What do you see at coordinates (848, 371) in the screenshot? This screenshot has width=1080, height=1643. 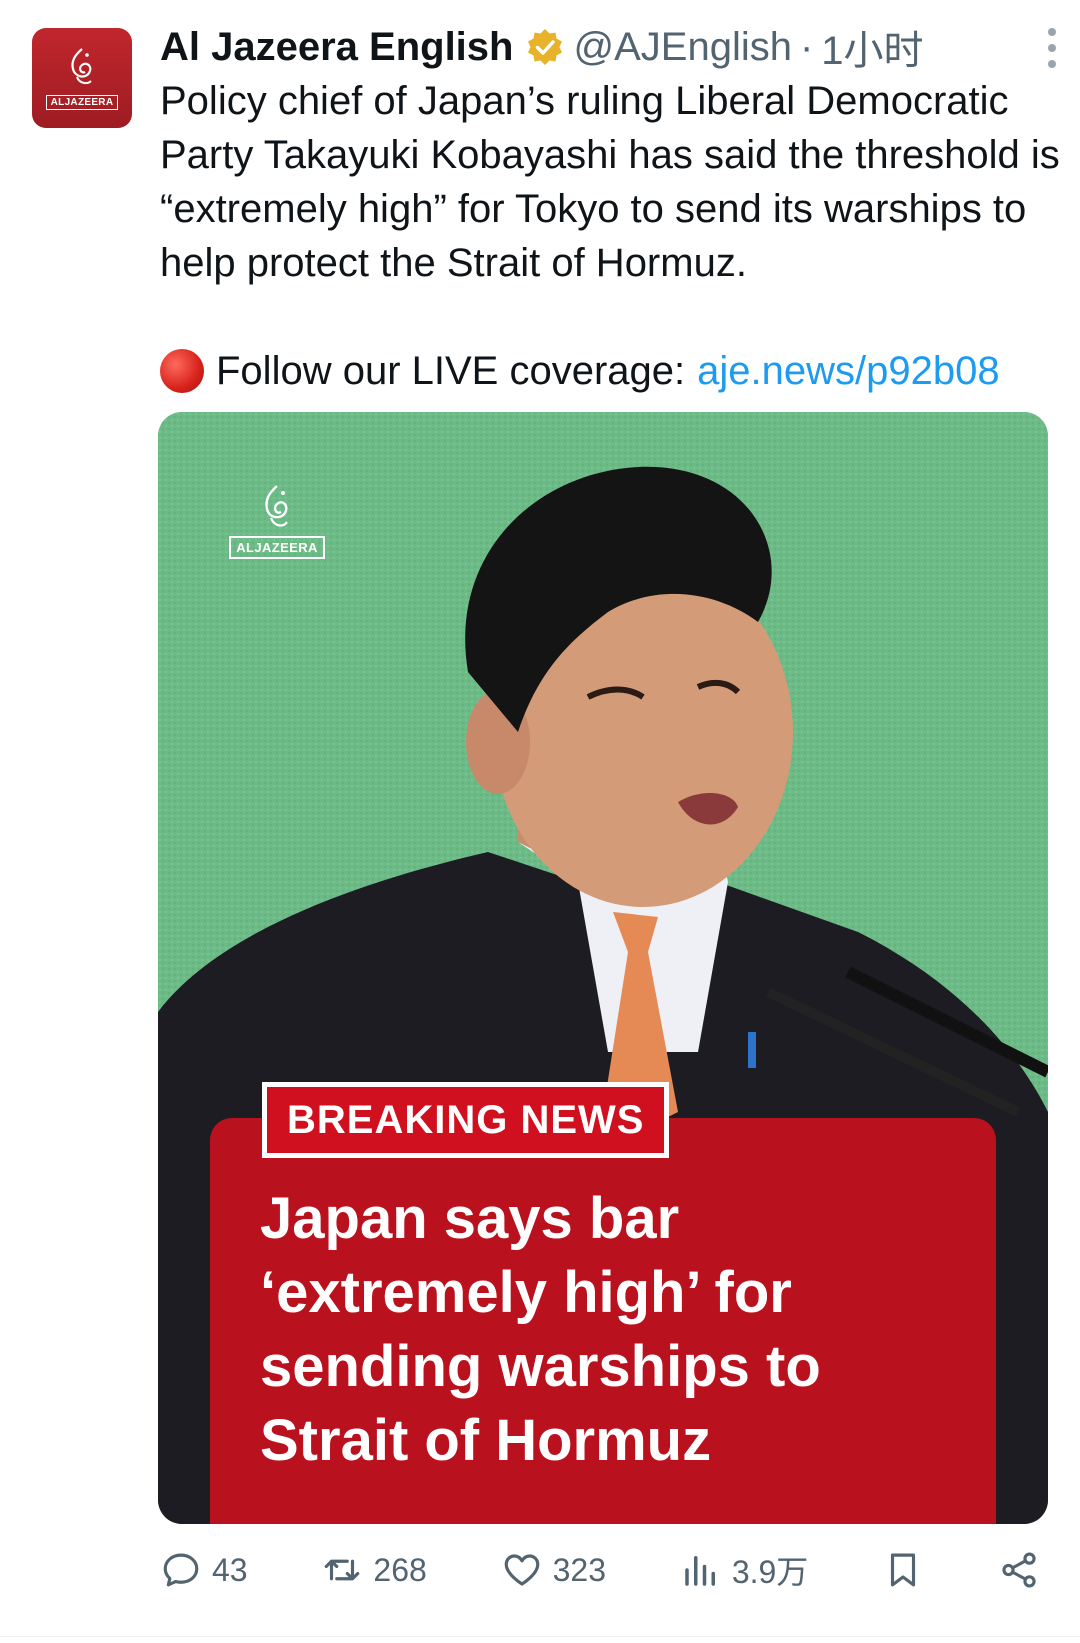 I see `live-coverage-link: aje.news/p92b08` at bounding box center [848, 371].